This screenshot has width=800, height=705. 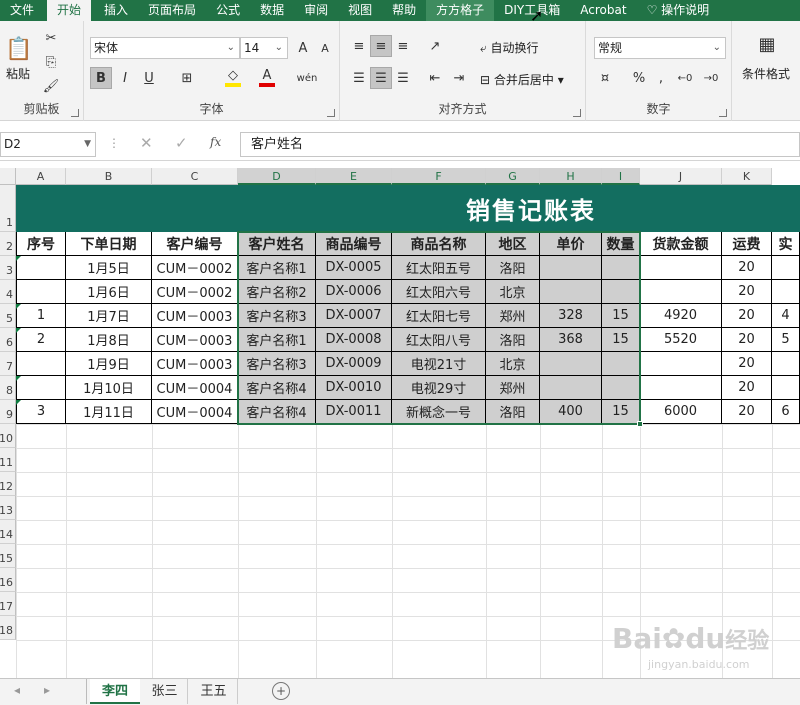 I want to click on cut-icon: ✂, so click(x=51, y=38).